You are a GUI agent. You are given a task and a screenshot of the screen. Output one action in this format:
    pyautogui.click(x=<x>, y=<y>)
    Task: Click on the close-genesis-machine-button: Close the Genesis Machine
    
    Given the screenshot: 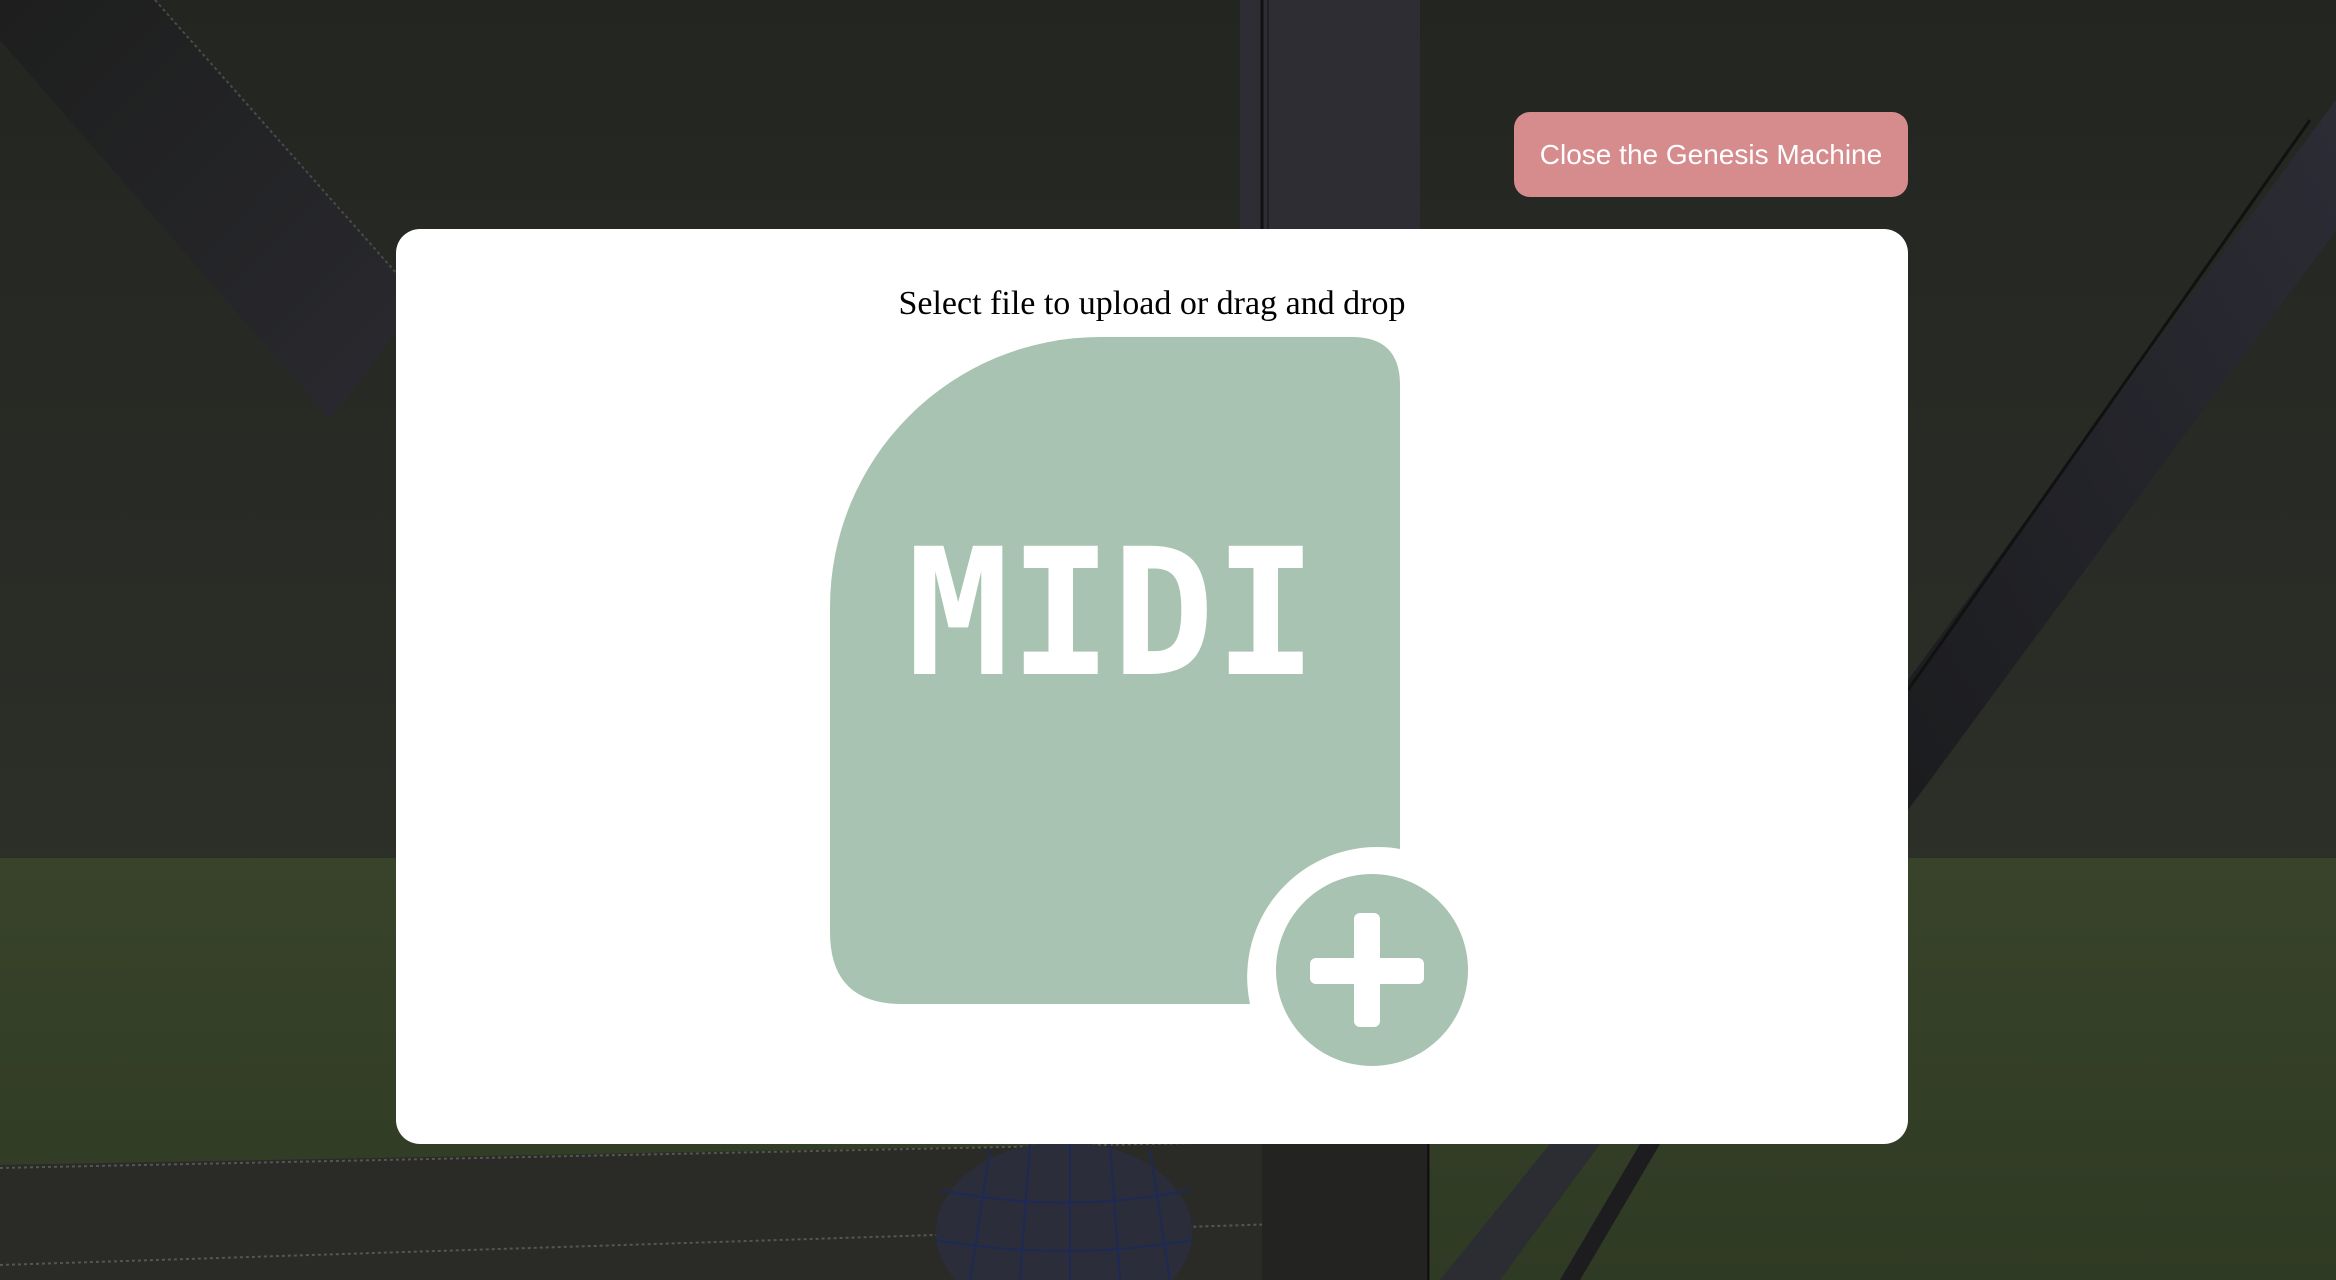 What is the action you would take?
    pyautogui.click(x=1711, y=154)
    